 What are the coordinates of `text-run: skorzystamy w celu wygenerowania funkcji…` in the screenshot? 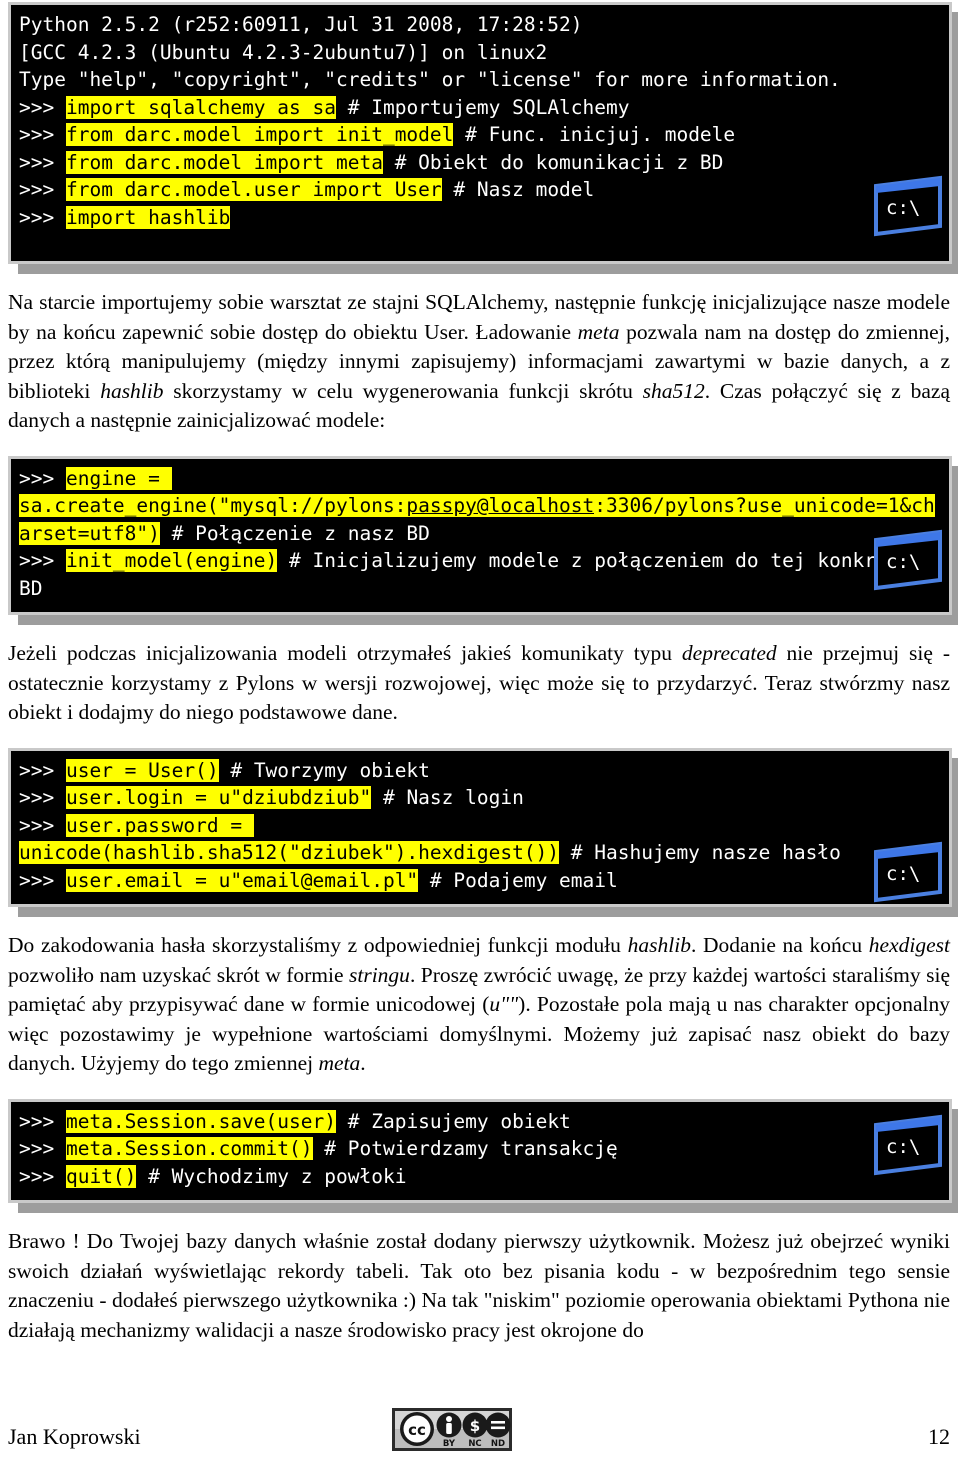 It's located at (403, 390).